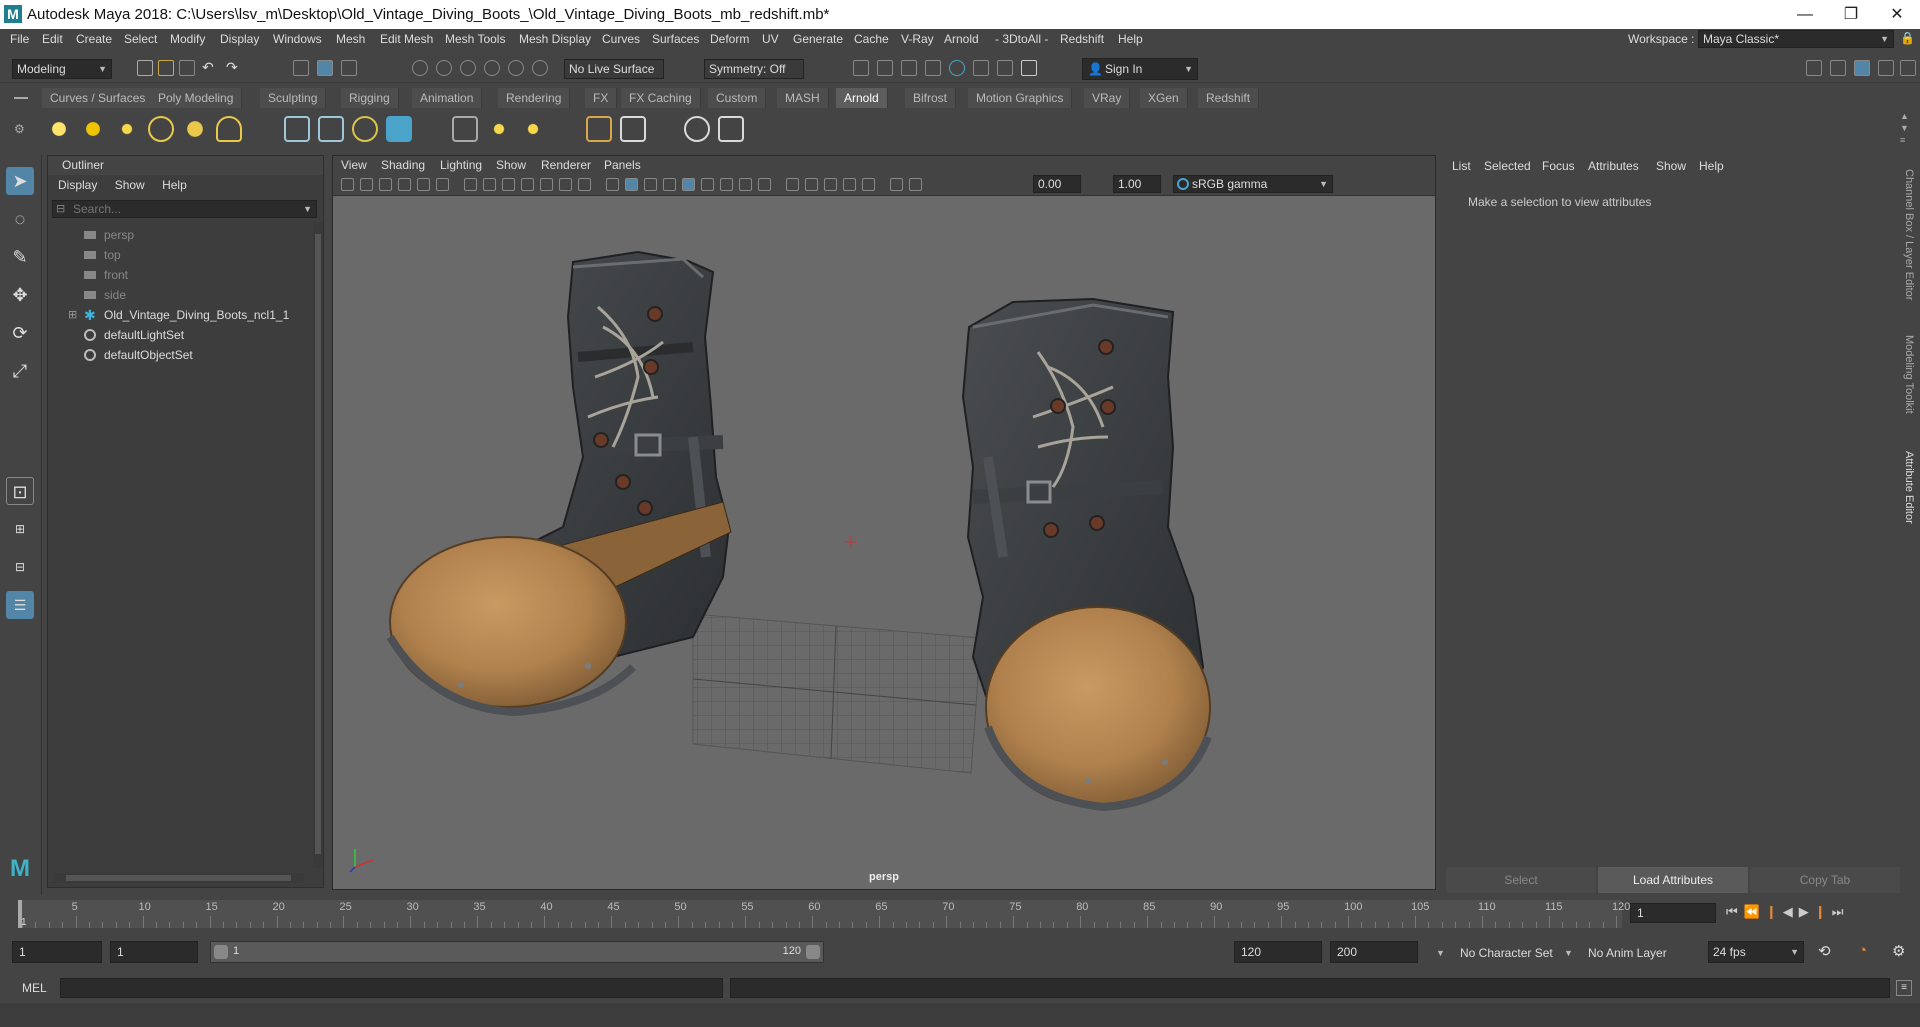 Image resolution: width=1920 pixels, height=1027 pixels. I want to click on paint-select-icon: ✎, so click(20, 257).